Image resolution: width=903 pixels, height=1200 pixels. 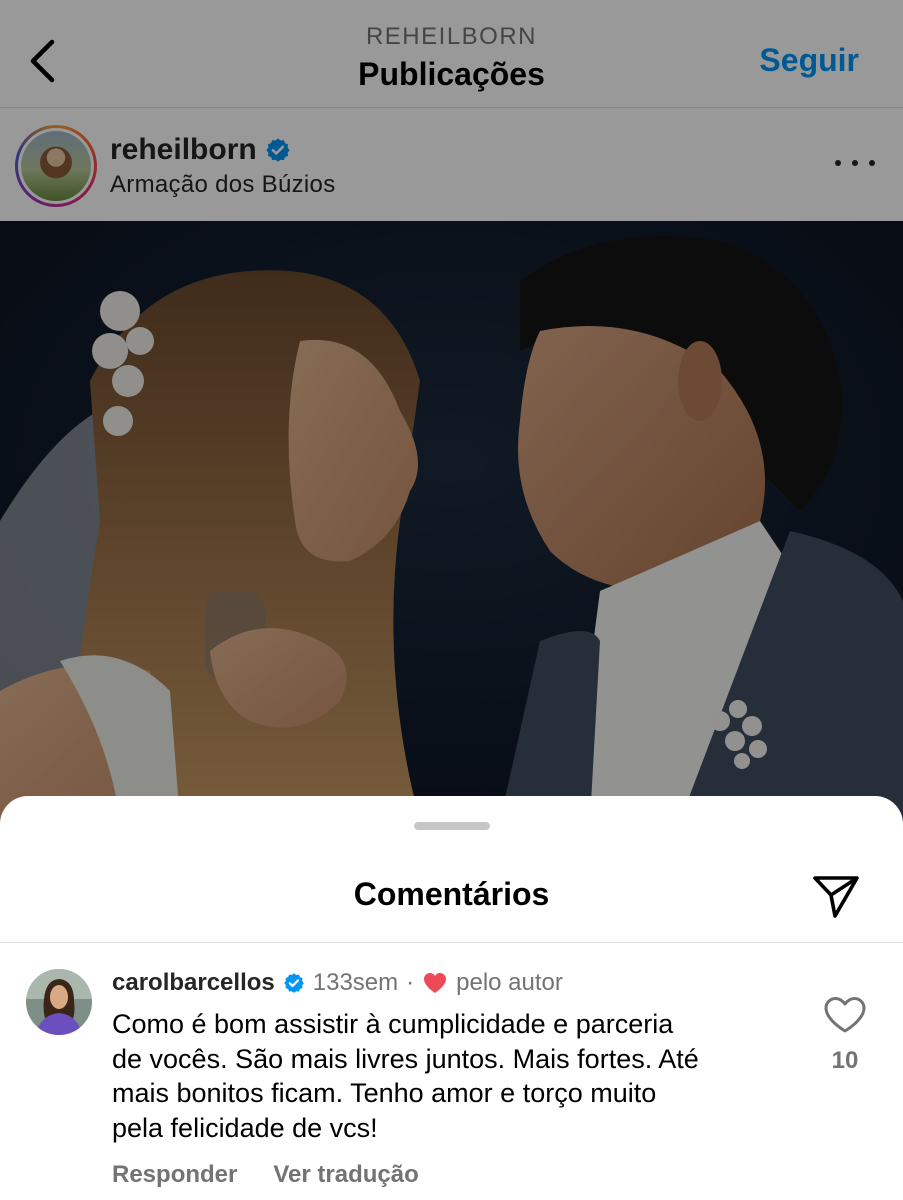 I want to click on comment-username: carolbarcellos, so click(x=193, y=983).